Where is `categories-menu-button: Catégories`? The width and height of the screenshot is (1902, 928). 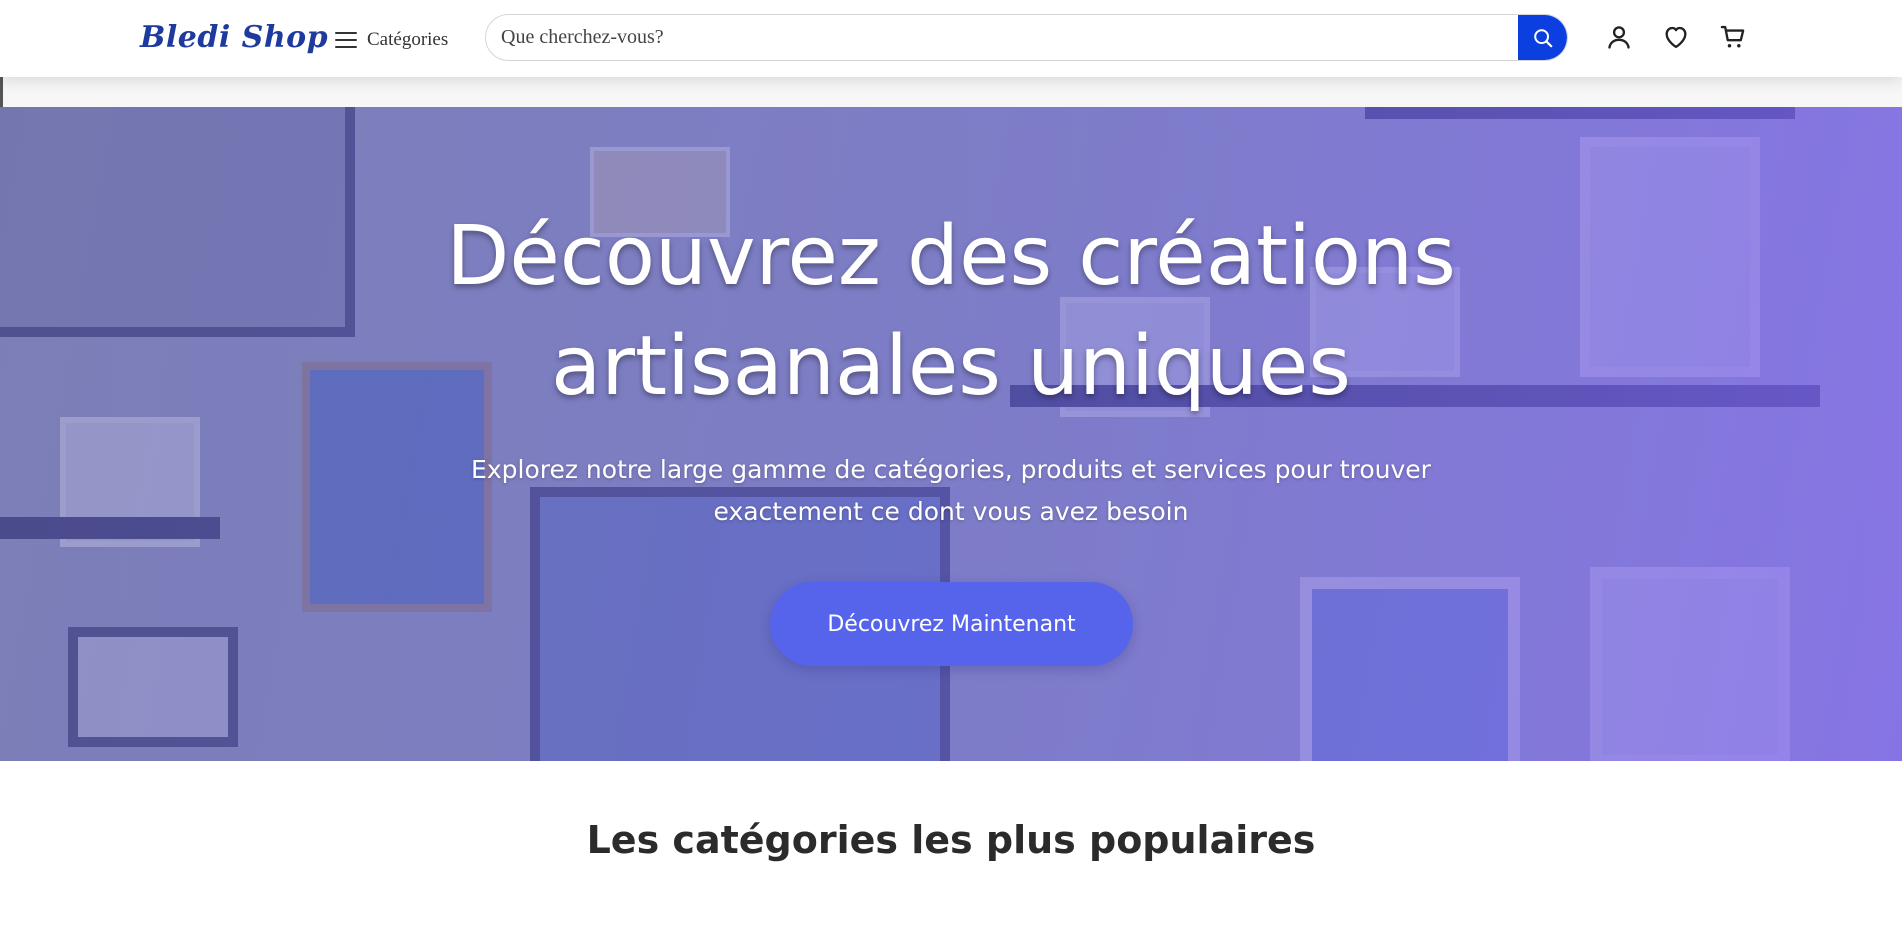
categories-menu-button: Catégories is located at coordinates (391, 40).